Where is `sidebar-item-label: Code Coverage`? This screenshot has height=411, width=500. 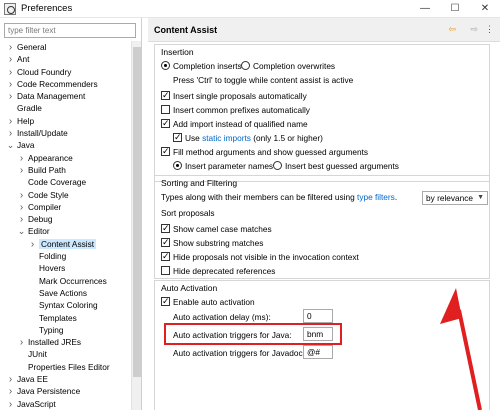
sidebar-item-label: Code Coverage is located at coordinates (57, 182).